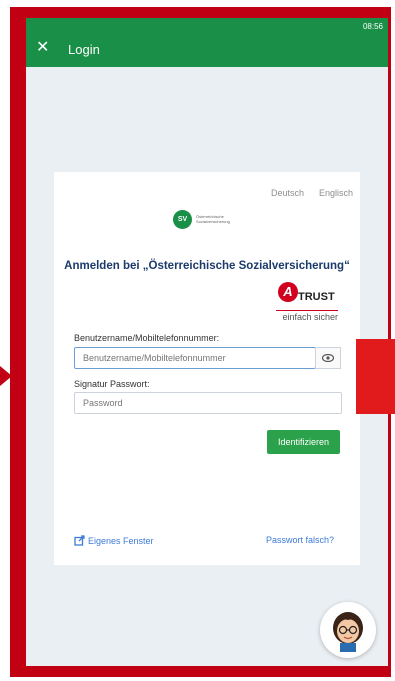  What do you see at coordinates (207, 42) in the screenshot?
I see `app-bar: 08:56 ✕ Login` at bounding box center [207, 42].